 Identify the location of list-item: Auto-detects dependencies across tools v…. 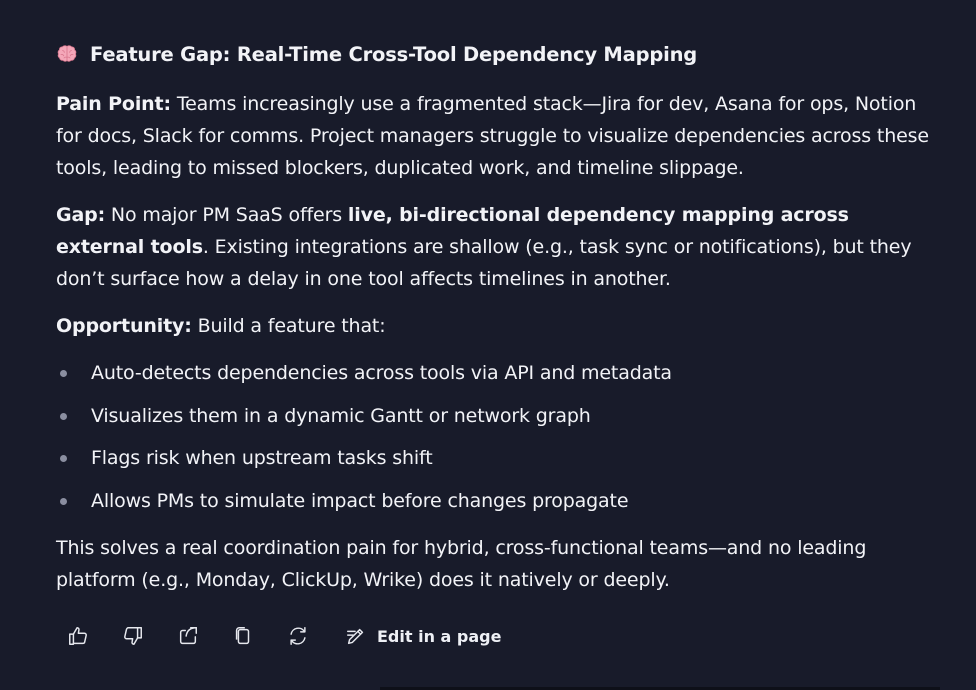
(496, 373).